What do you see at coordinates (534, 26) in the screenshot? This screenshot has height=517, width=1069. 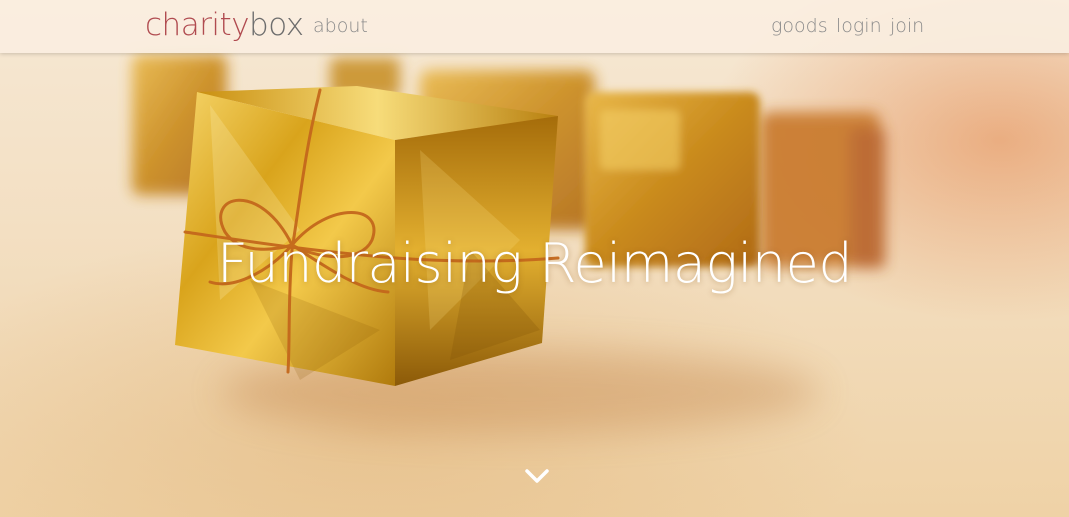 I see `top-navbar: charitybox about goods login join` at bounding box center [534, 26].